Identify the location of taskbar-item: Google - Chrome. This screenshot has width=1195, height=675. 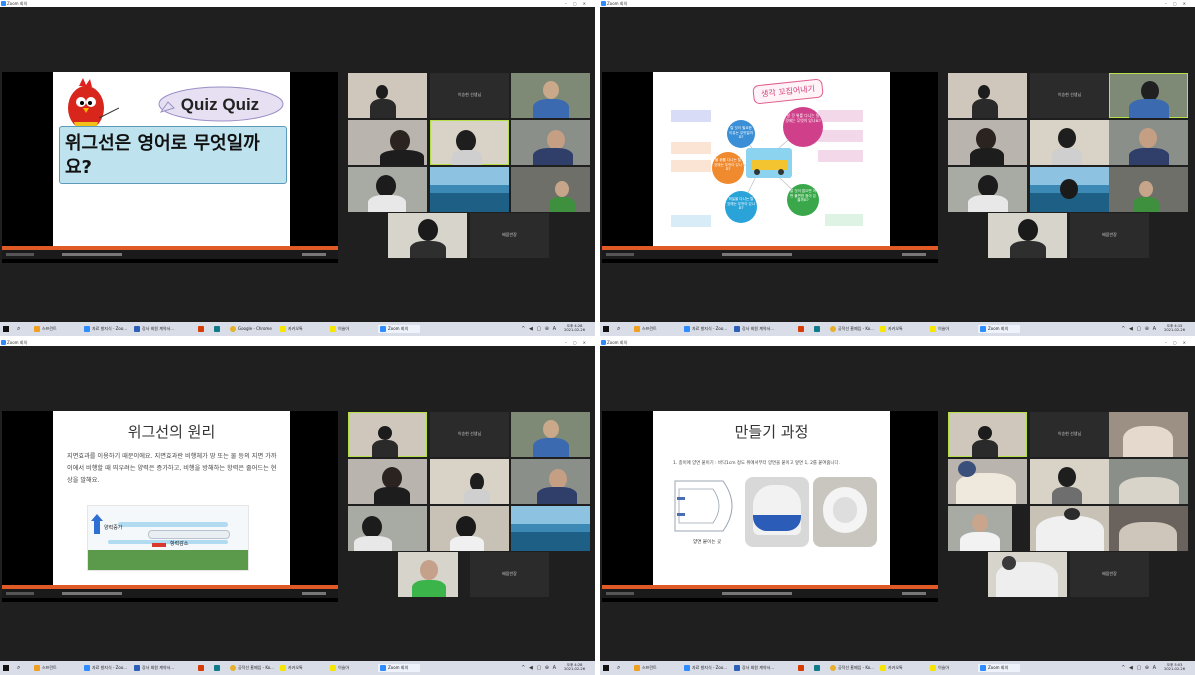
(251, 329).